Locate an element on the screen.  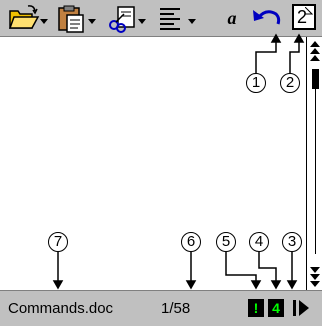
scroll-up-icon is located at coordinates (314, 54).